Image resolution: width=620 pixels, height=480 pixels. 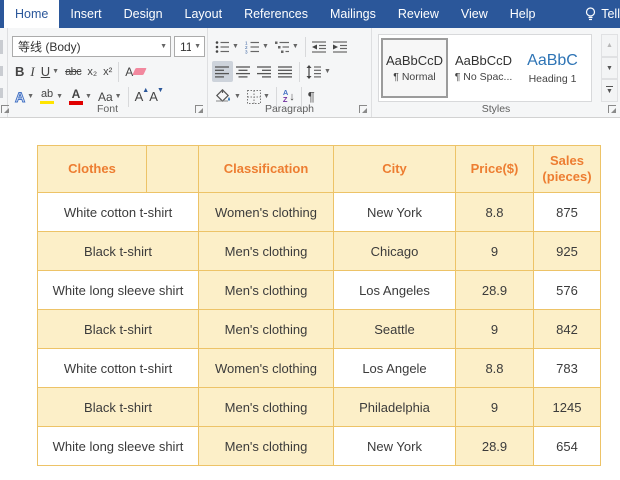 I want to click on gallery-more-button: ▼, so click(x=609, y=91).